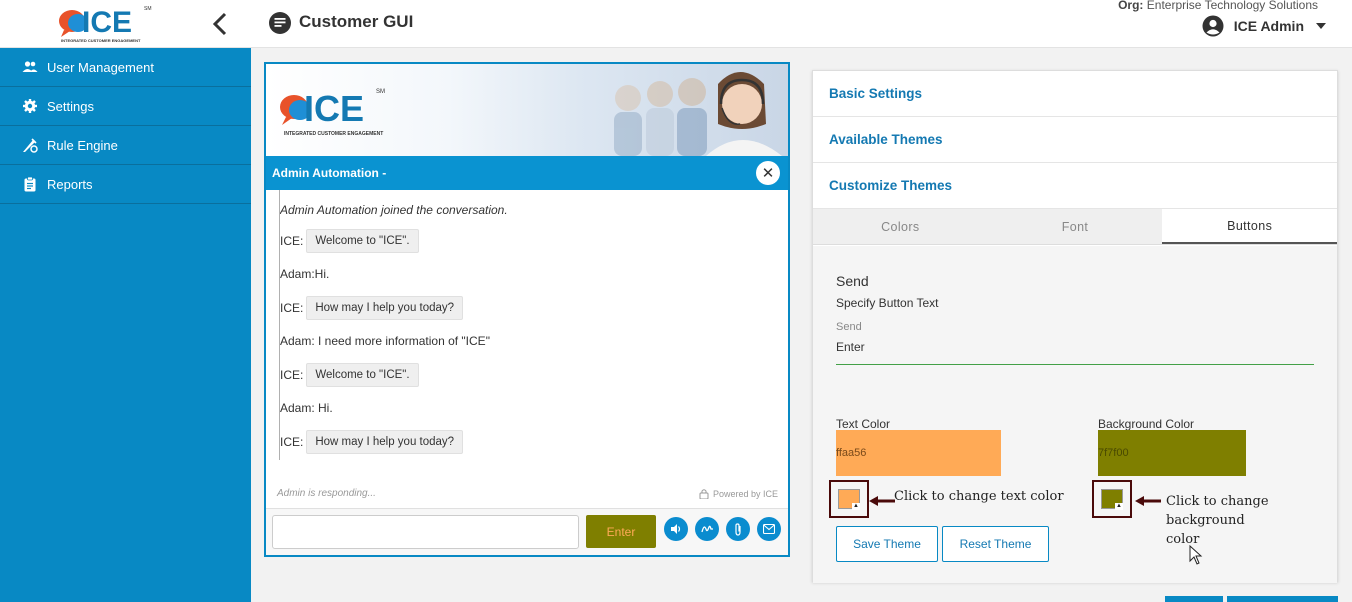  What do you see at coordinates (1075, 94) in the screenshot?
I see `accordion-basic-settings: Basic Settings` at bounding box center [1075, 94].